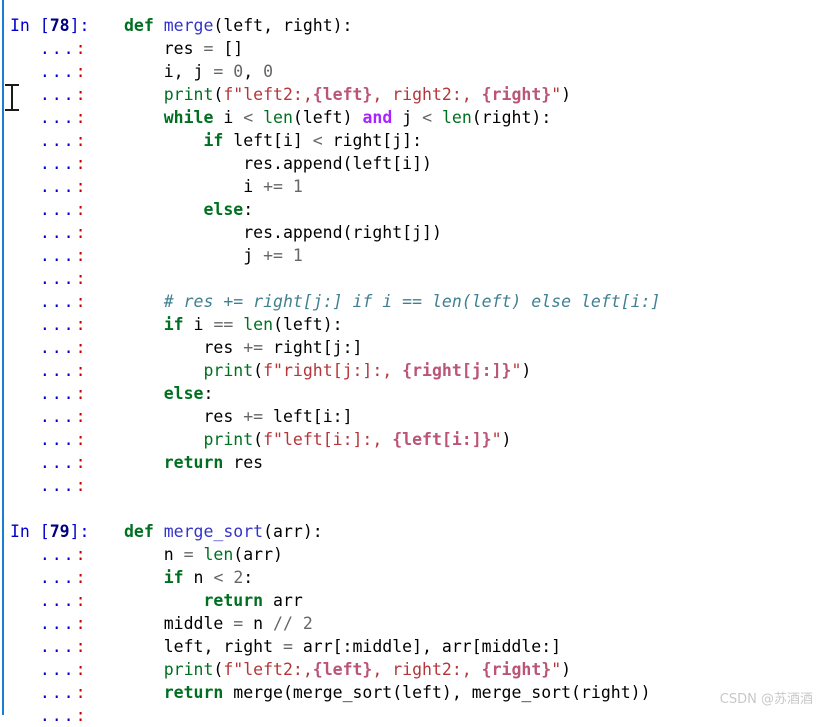 The image size is (827, 727). I want to click on token-op: <, so click(317, 140).